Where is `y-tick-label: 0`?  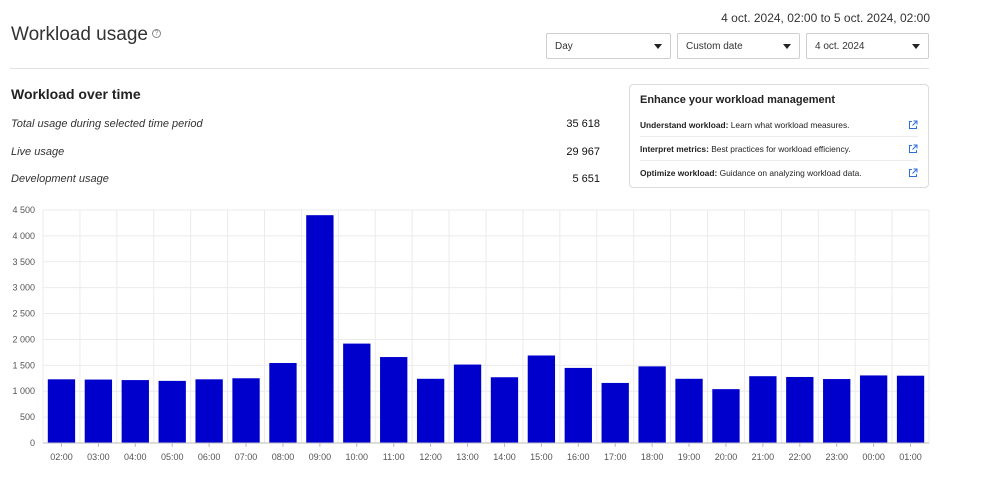
y-tick-label: 0 is located at coordinates (32, 443).